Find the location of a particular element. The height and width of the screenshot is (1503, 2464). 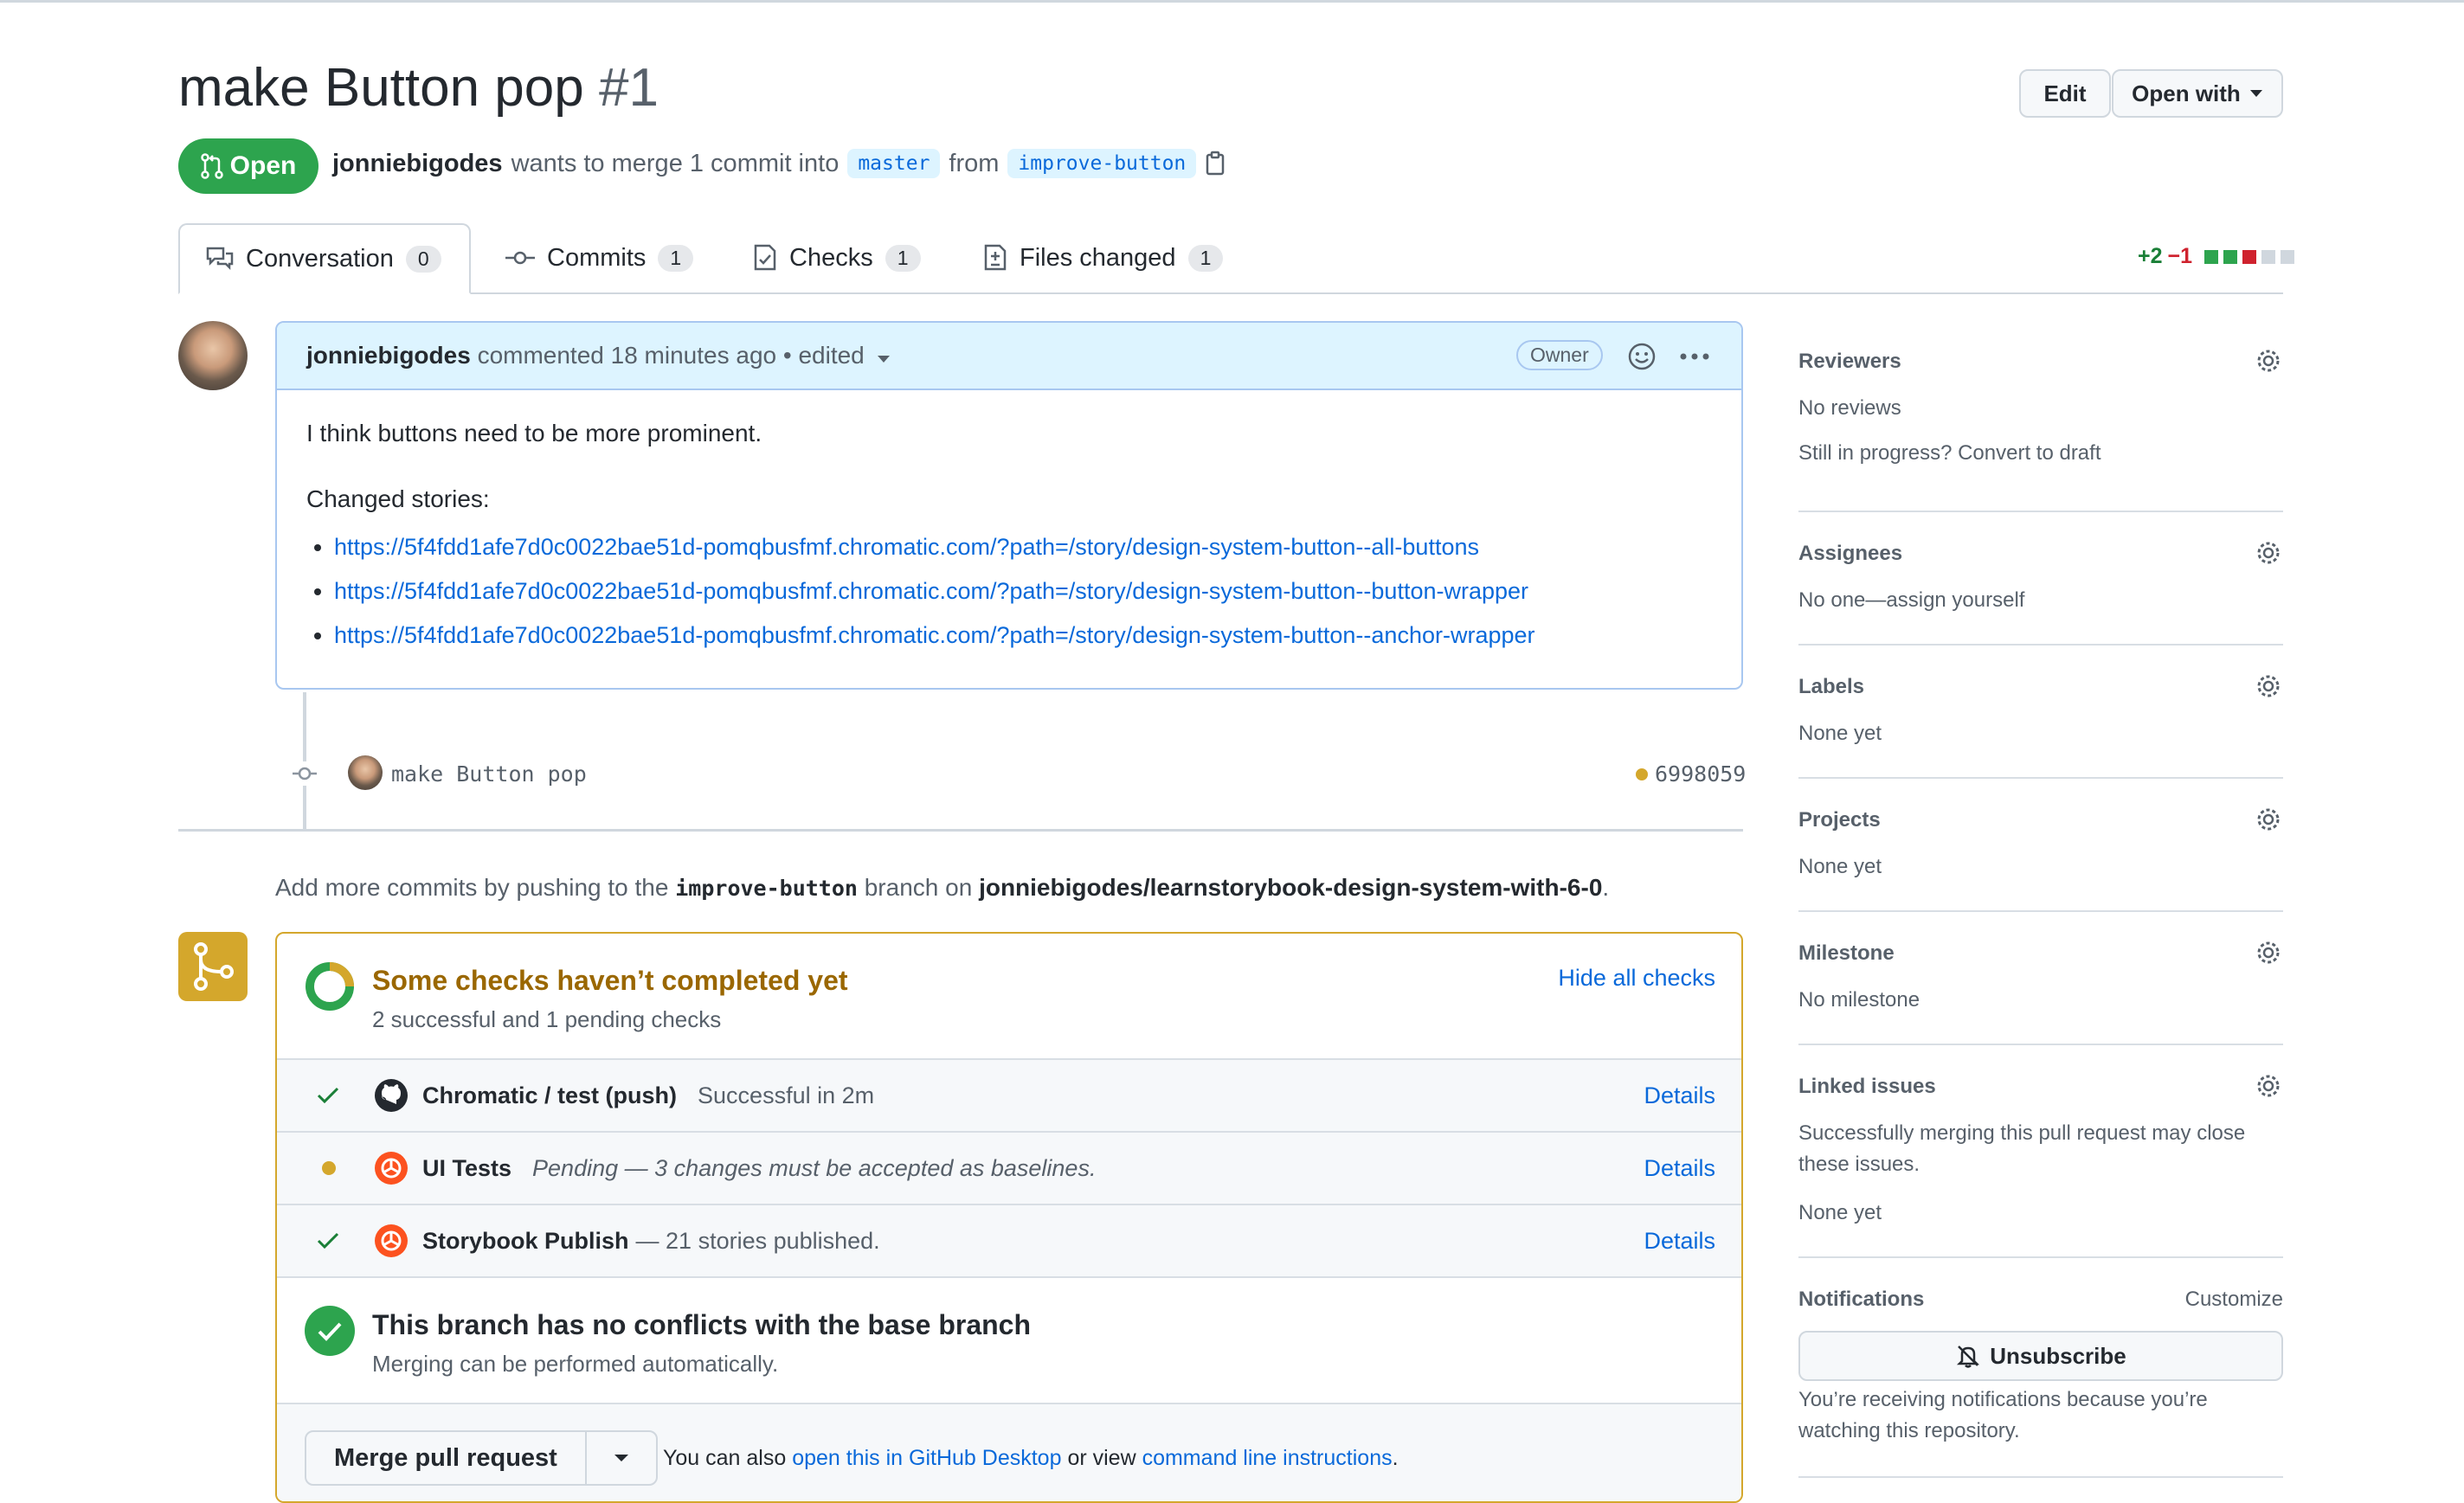

comment-text: Changed stories: is located at coordinates (398, 498).